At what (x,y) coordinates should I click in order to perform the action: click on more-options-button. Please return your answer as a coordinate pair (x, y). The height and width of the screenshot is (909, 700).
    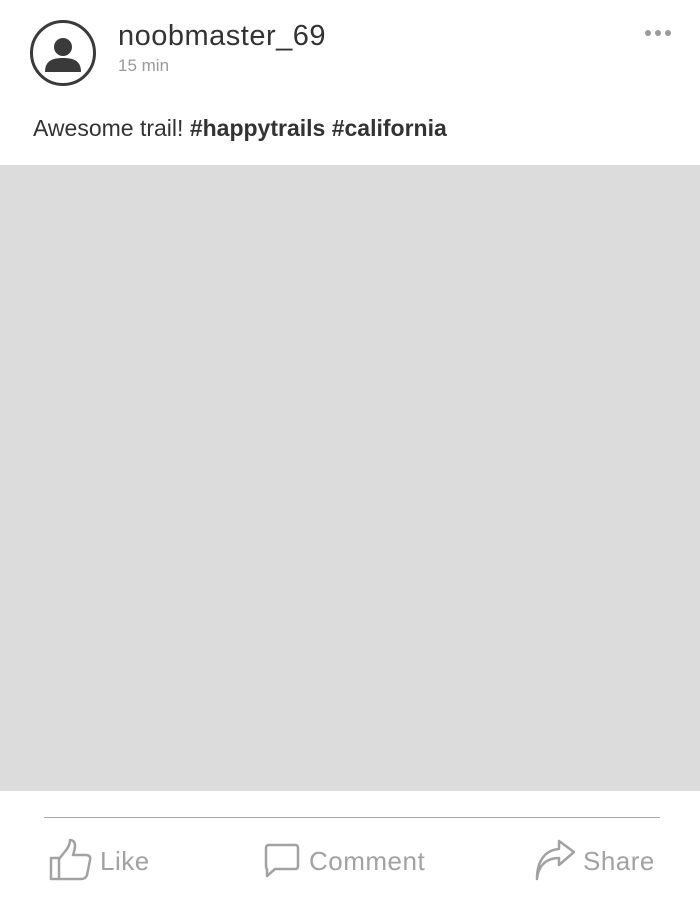
    Looking at the image, I should click on (658, 33).